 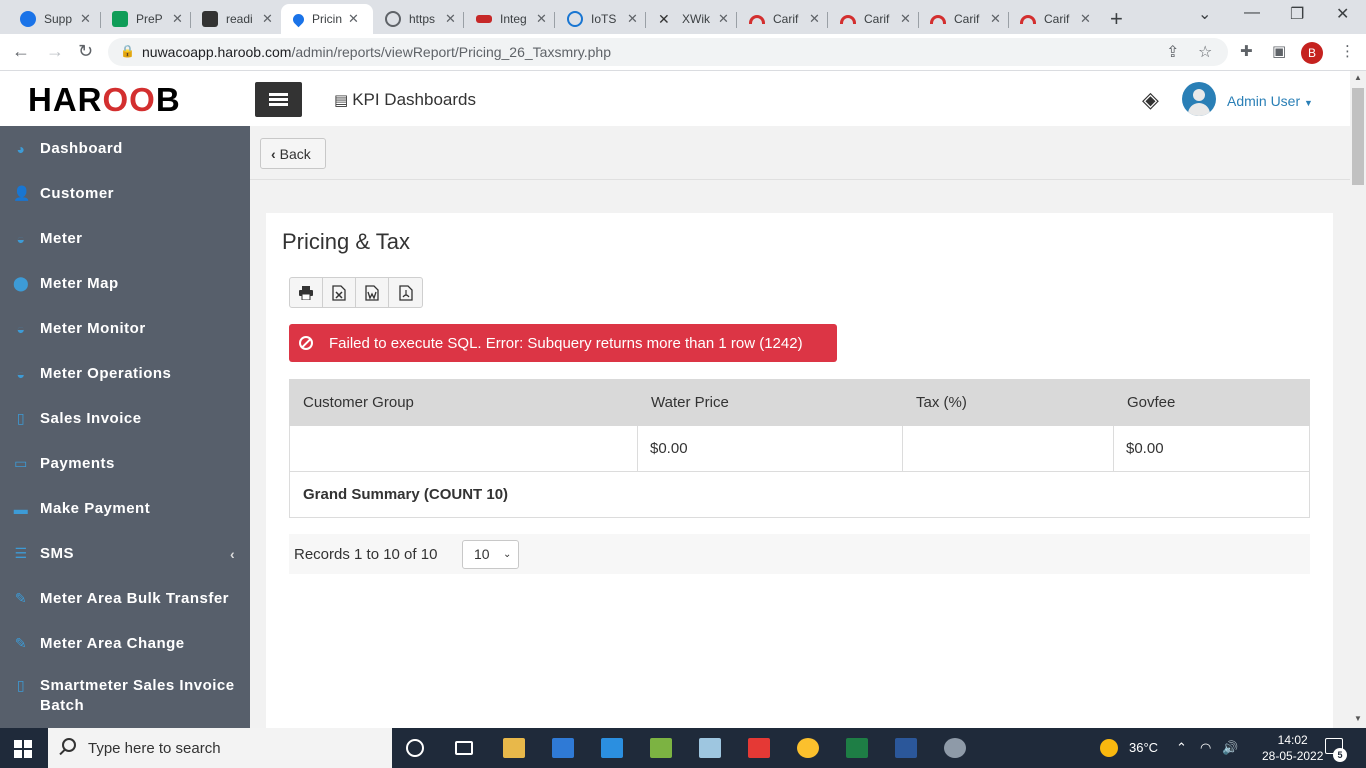 What do you see at coordinates (463, 402) in the screenshot?
I see `column-header-customer-group: Customer Group` at bounding box center [463, 402].